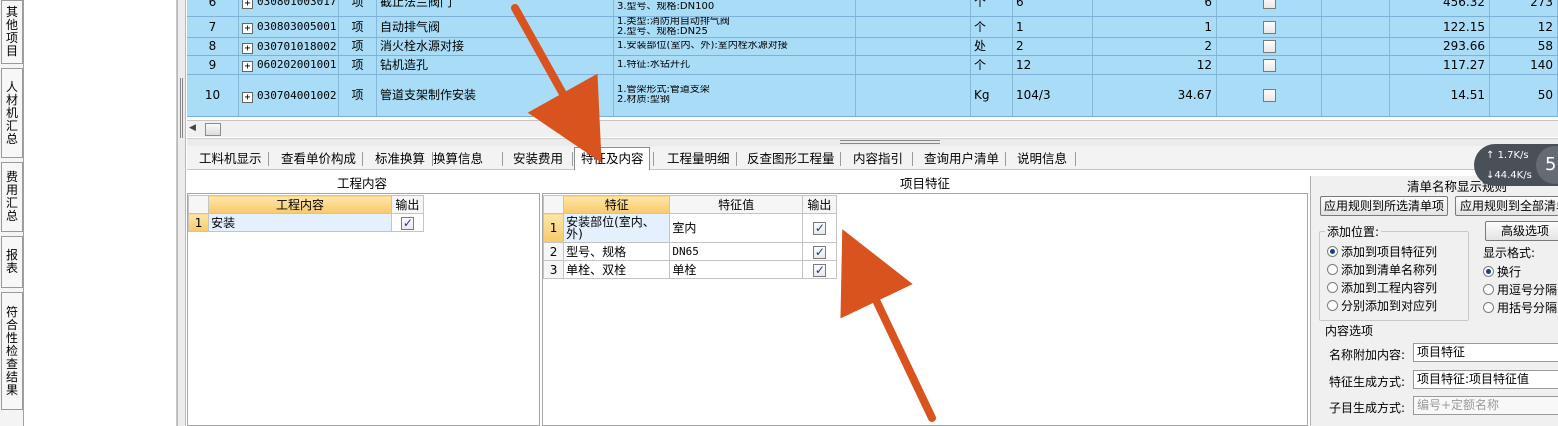  Describe the element at coordinates (1440, 95) in the screenshot. I see `grid-cell-price: 14.51` at that location.